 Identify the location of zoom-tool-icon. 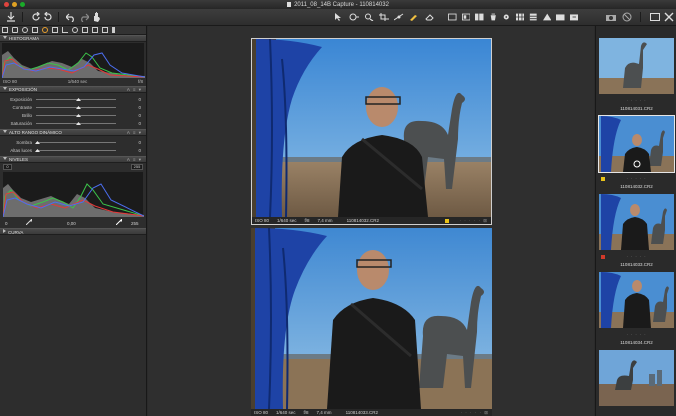
(369, 17).